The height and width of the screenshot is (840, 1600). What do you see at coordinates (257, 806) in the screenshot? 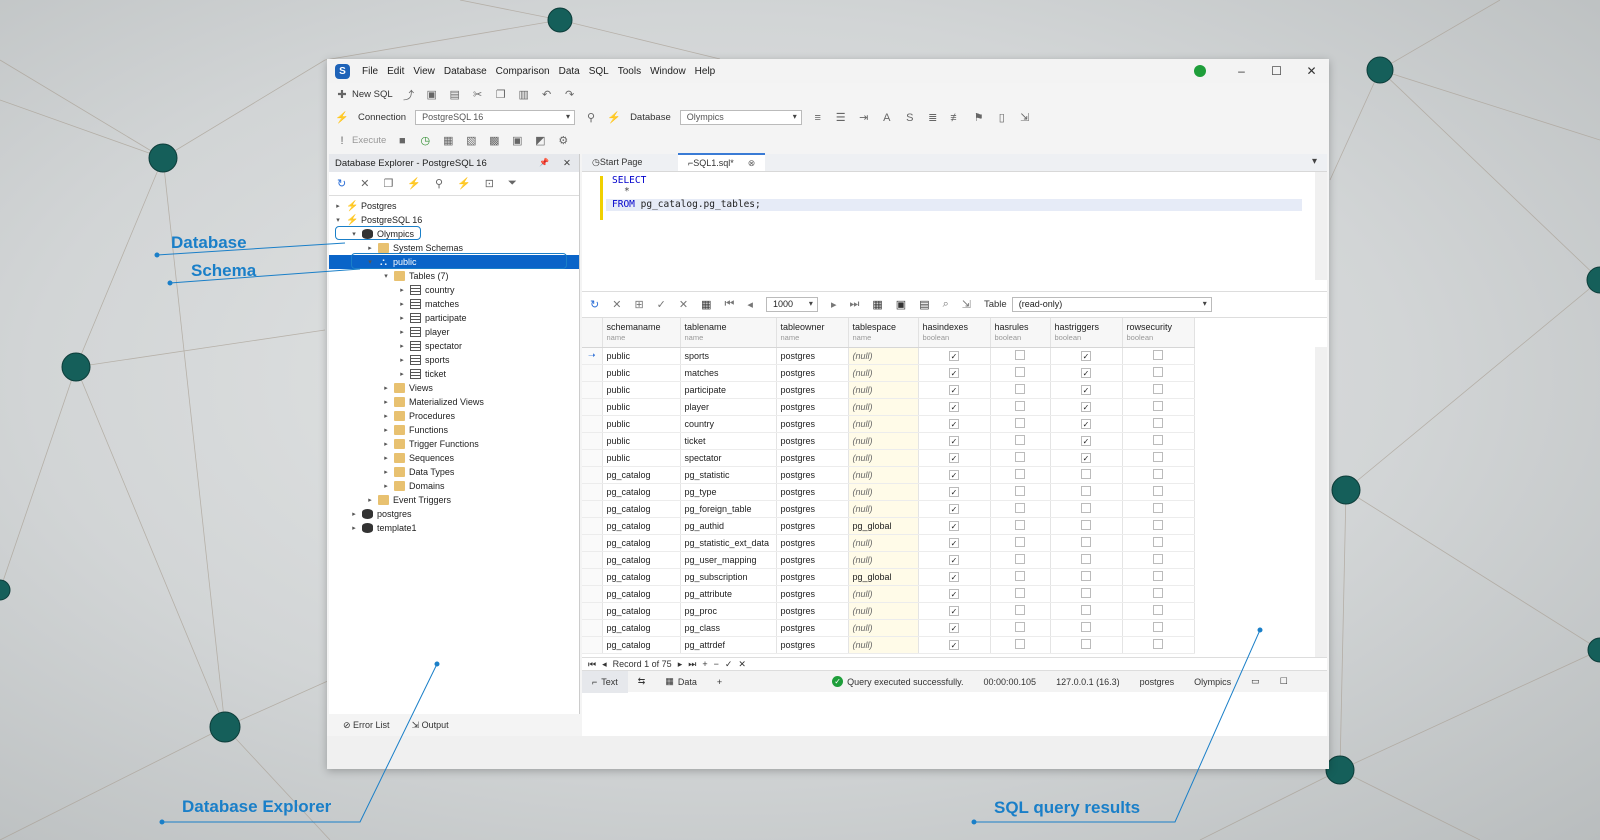
I see `callout-database-explorer: Database Explorer` at bounding box center [257, 806].